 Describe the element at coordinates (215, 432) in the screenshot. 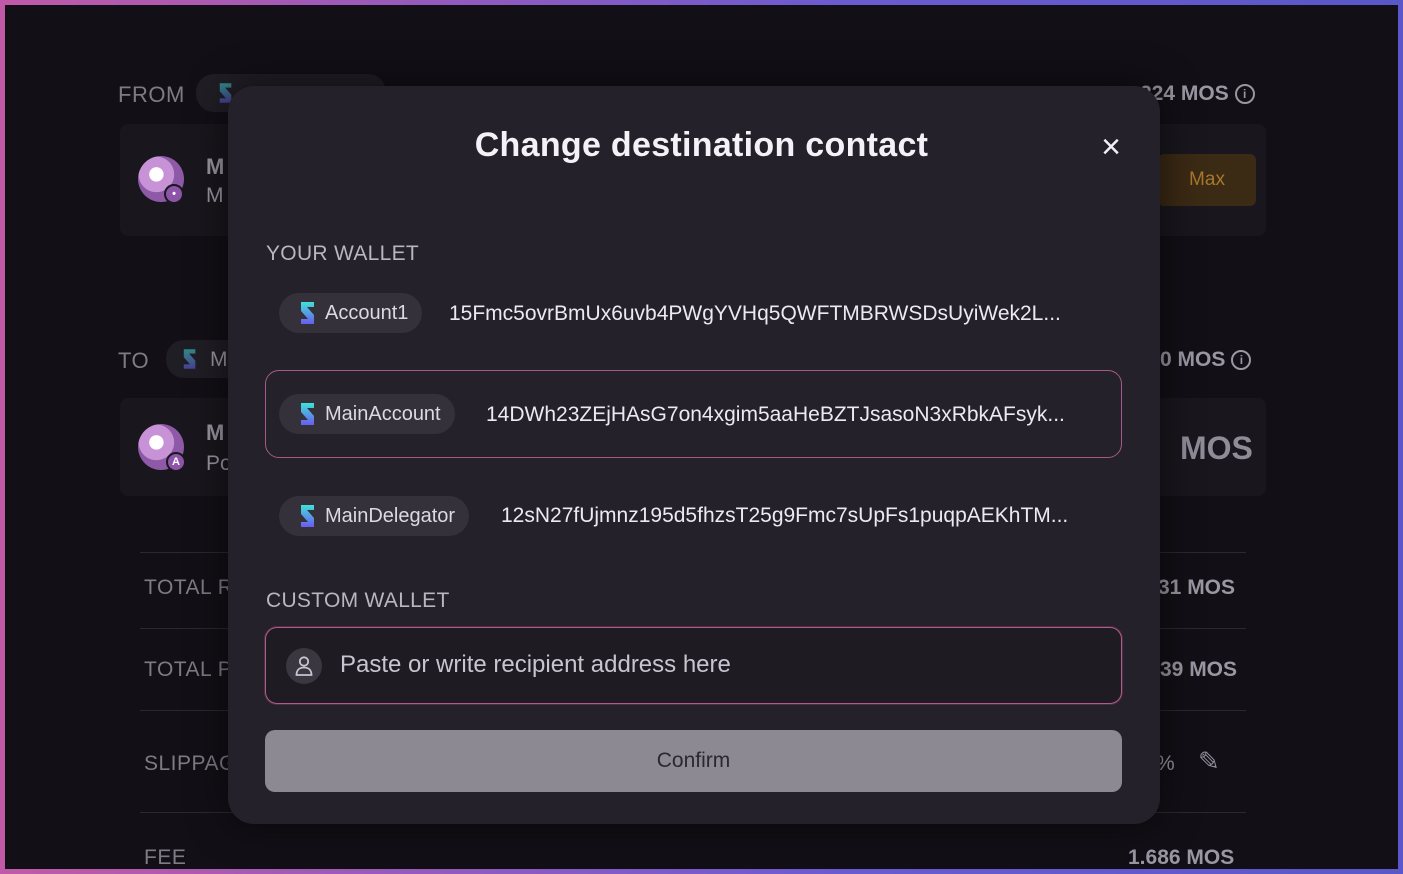

I see `to-token-name: M` at that location.